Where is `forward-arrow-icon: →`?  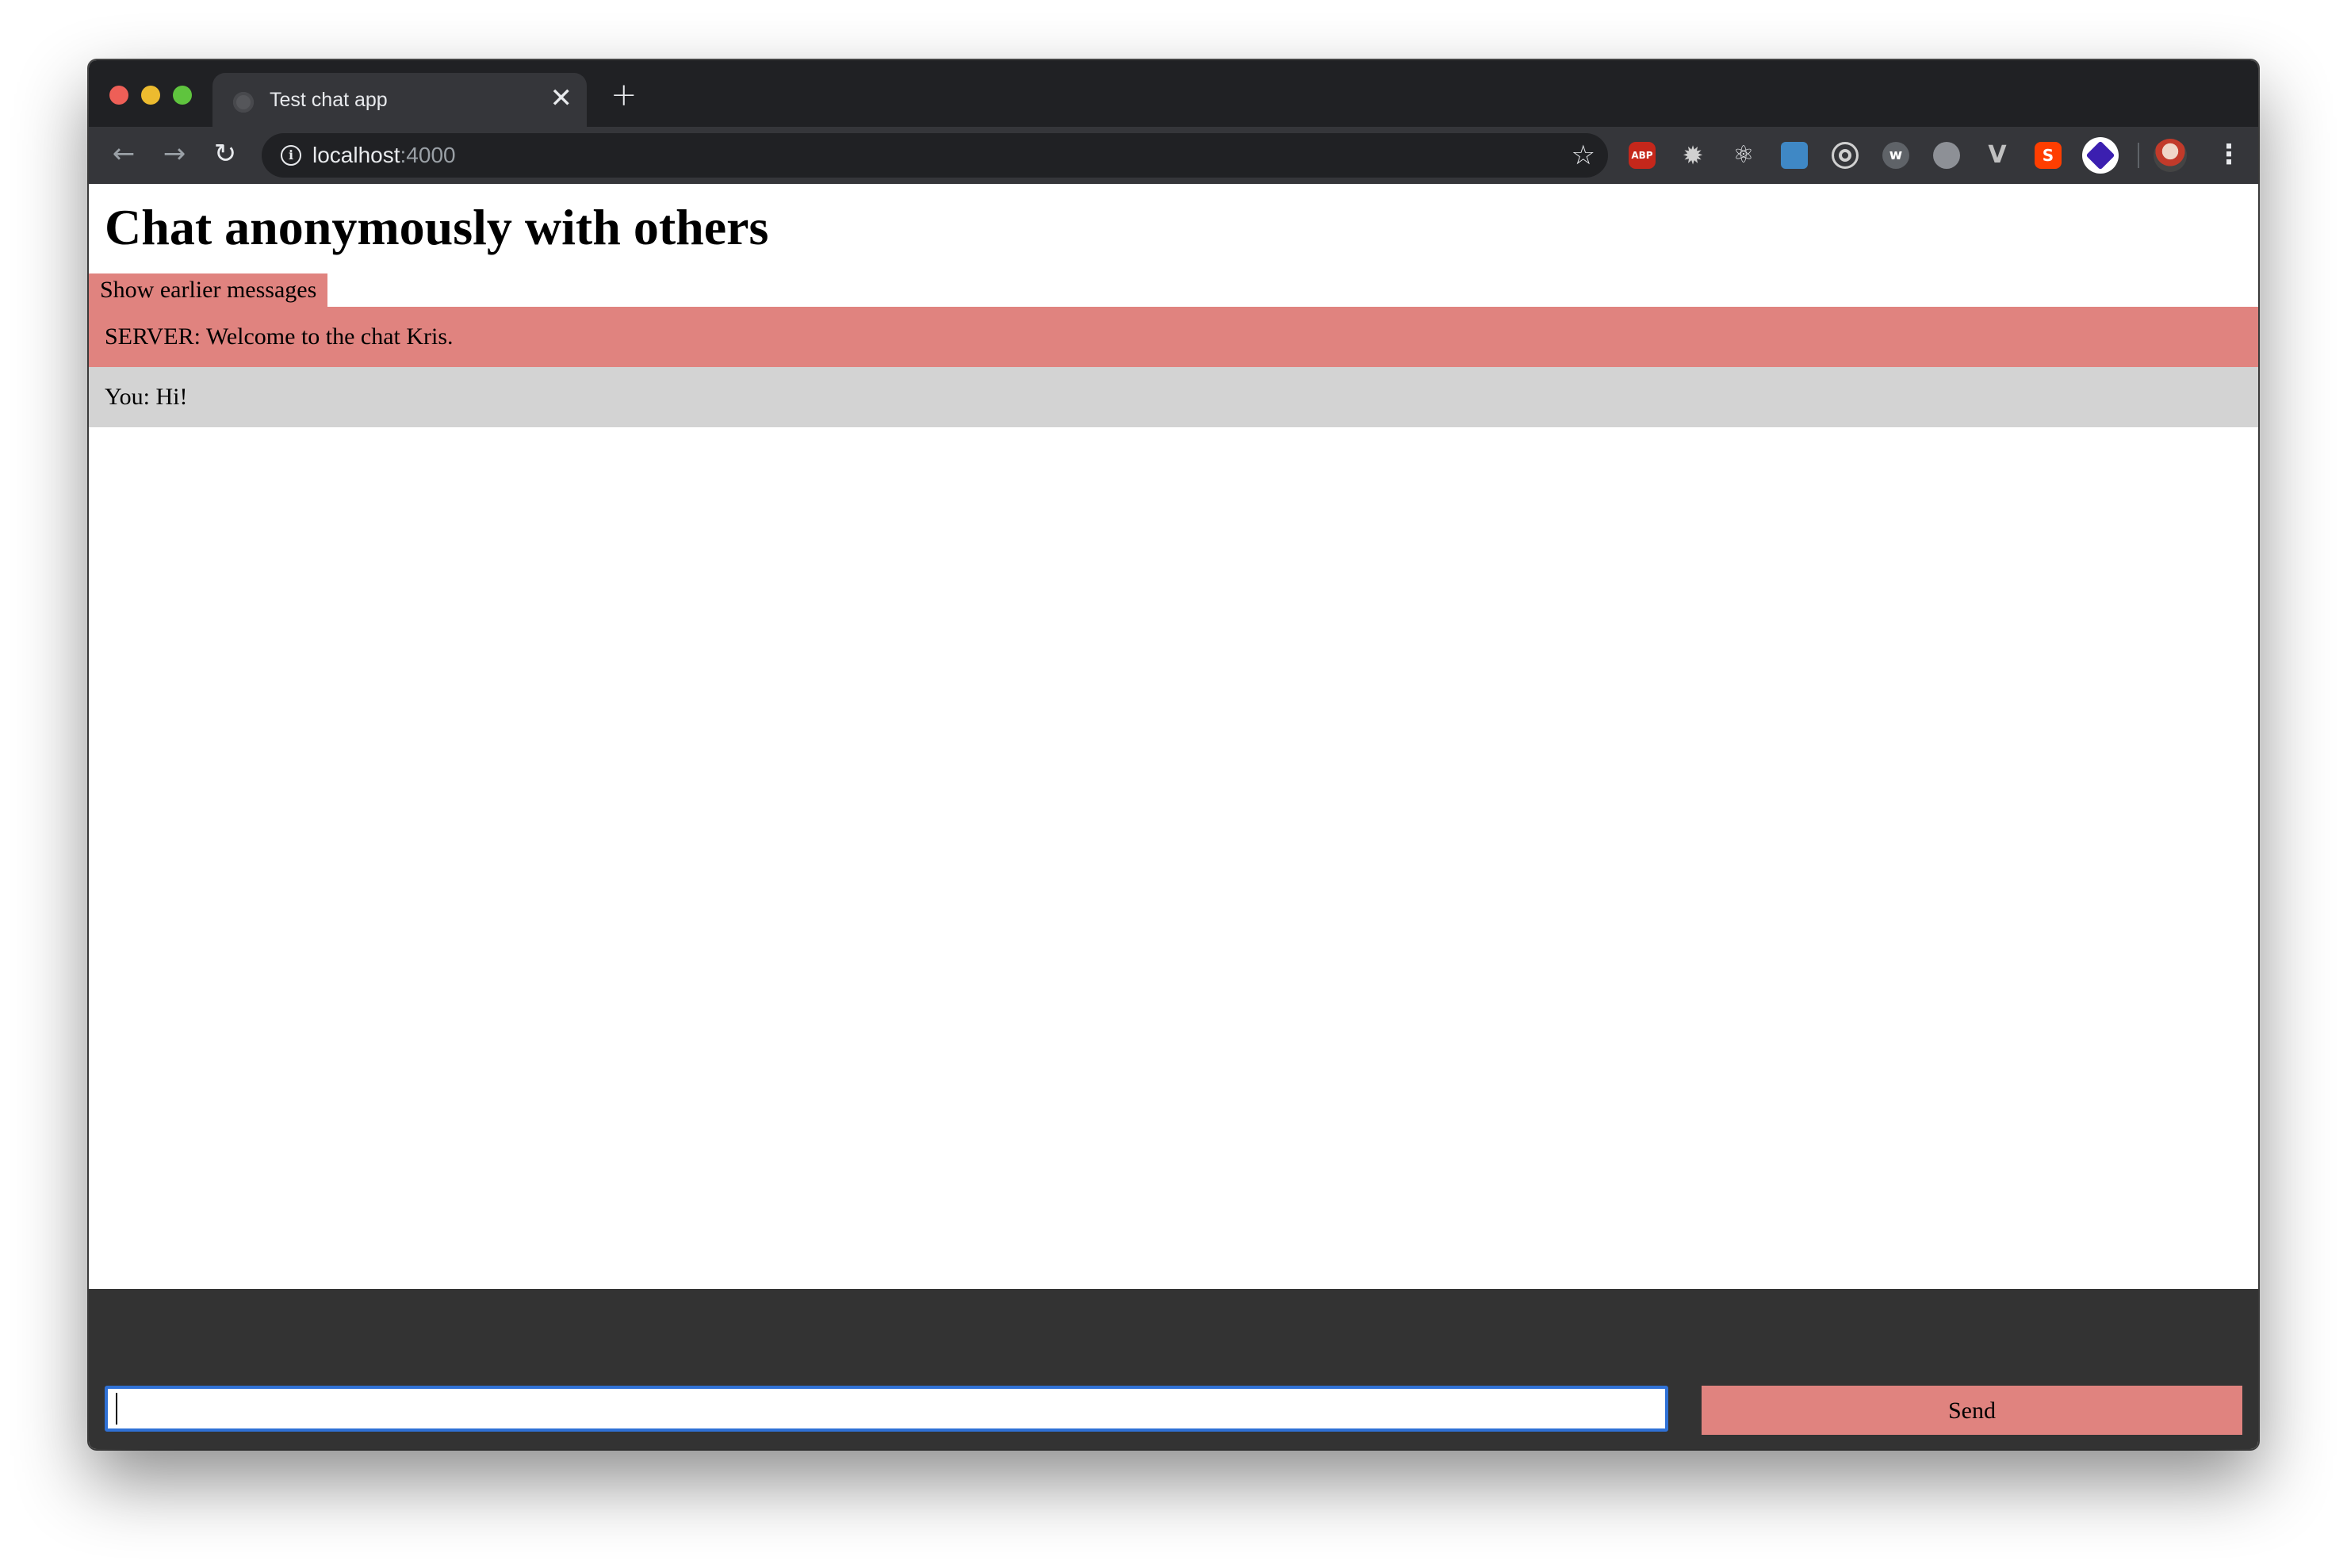 forward-arrow-icon: → is located at coordinates (175, 154).